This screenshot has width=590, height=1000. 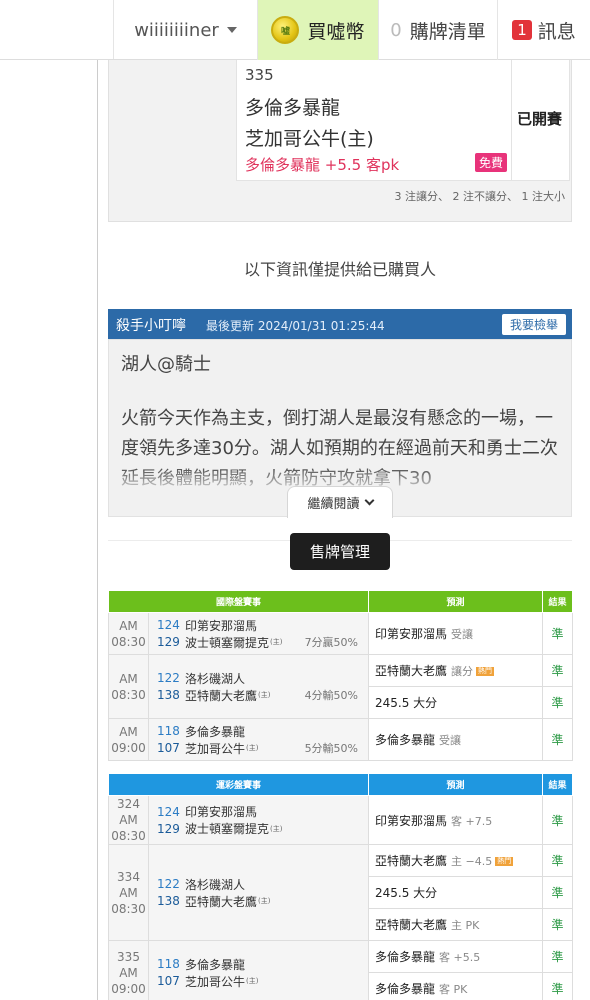 What do you see at coordinates (331, 695) in the screenshot?
I see `handicap-result: 4分輸50%` at bounding box center [331, 695].